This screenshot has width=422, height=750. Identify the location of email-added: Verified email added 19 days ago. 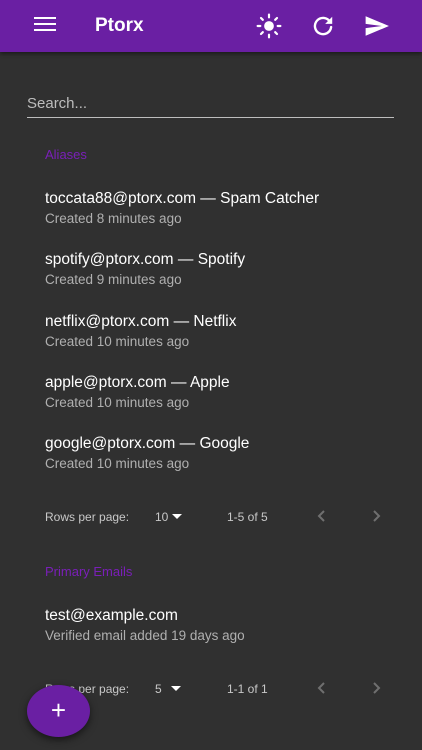
(145, 635).